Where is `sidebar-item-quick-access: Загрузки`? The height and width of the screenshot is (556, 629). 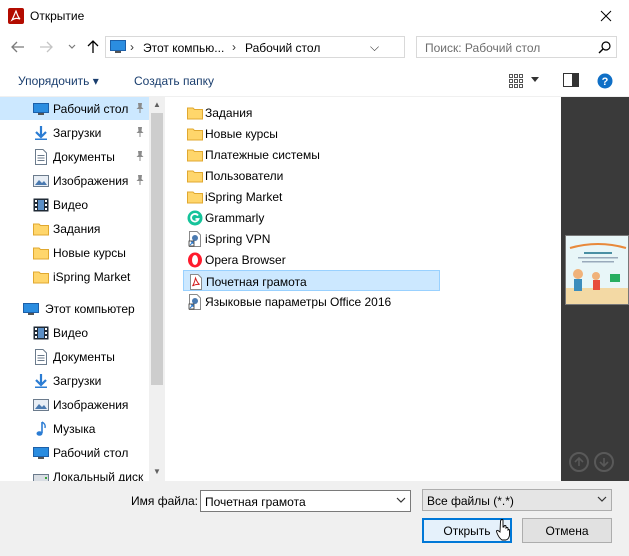
sidebar-item-quick-access: Загрузки is located at coordinates (75, 132).